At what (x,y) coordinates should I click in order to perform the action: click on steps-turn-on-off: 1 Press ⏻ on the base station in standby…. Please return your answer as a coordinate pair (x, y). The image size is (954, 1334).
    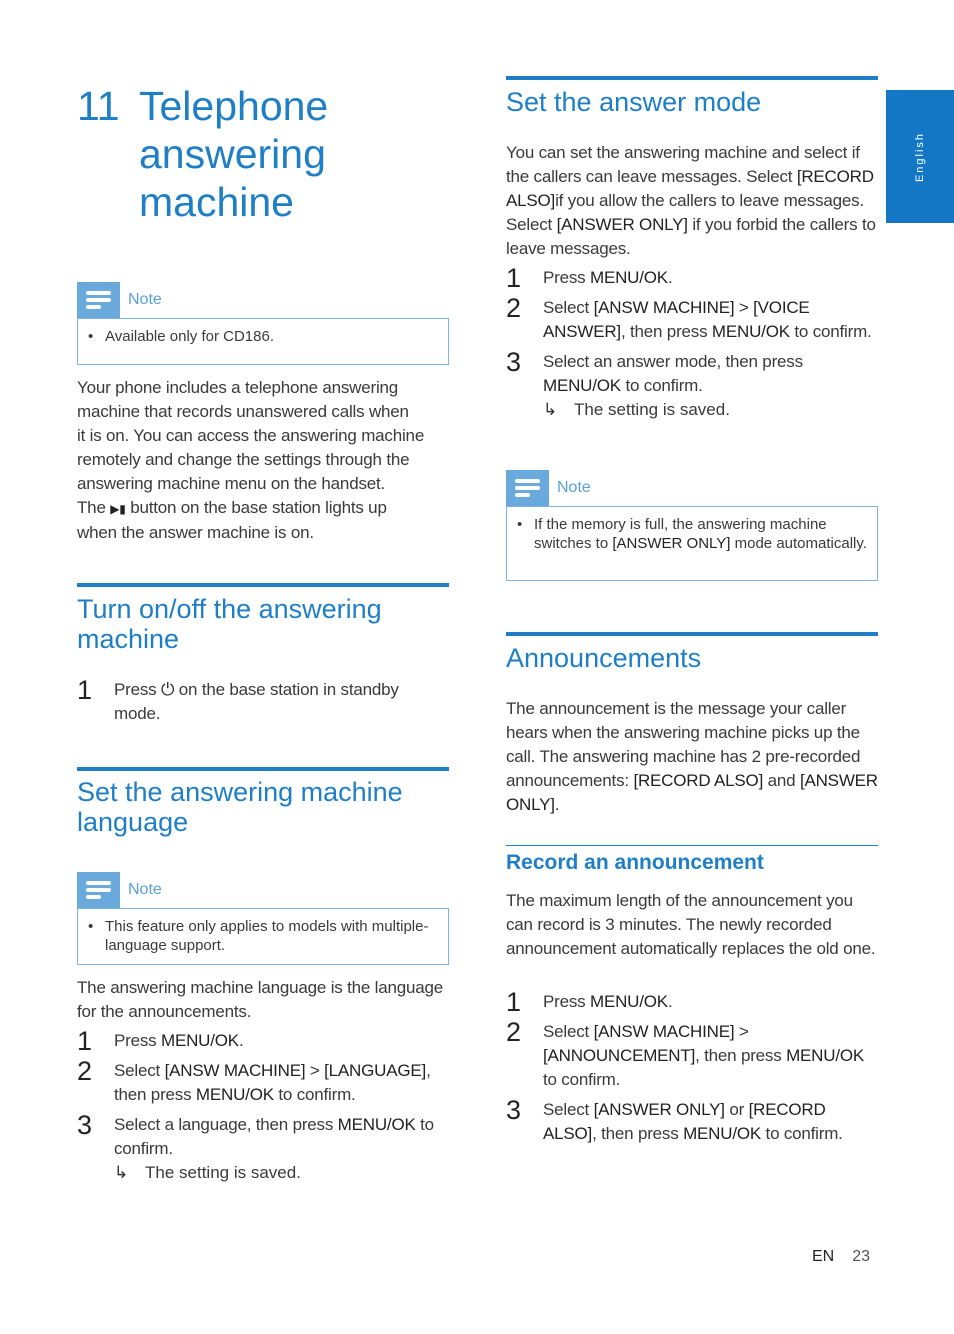
    Looking at the image, I should click on (263, 703).